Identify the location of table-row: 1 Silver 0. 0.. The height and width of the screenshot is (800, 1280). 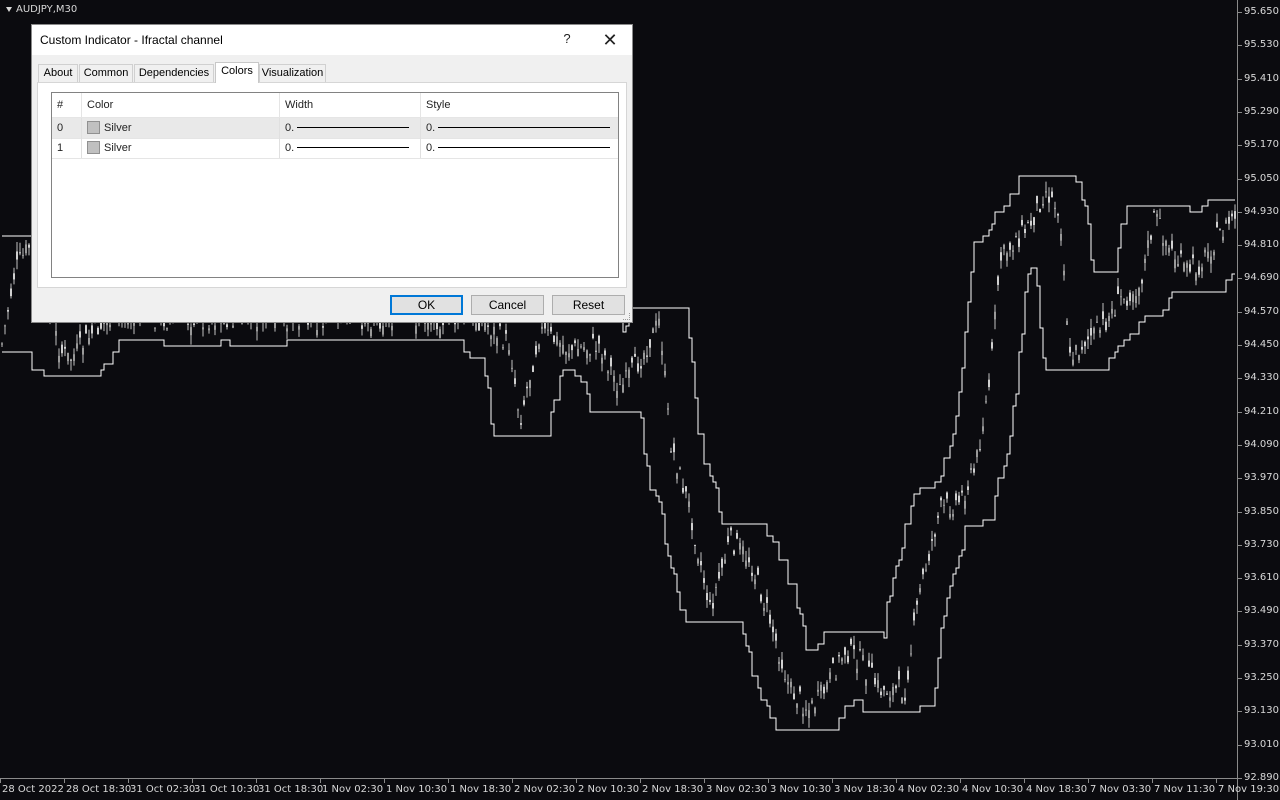
(335, 148).